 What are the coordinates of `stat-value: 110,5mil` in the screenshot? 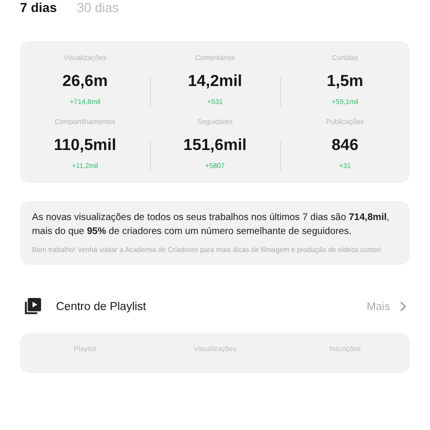 It's located at (85, 146).